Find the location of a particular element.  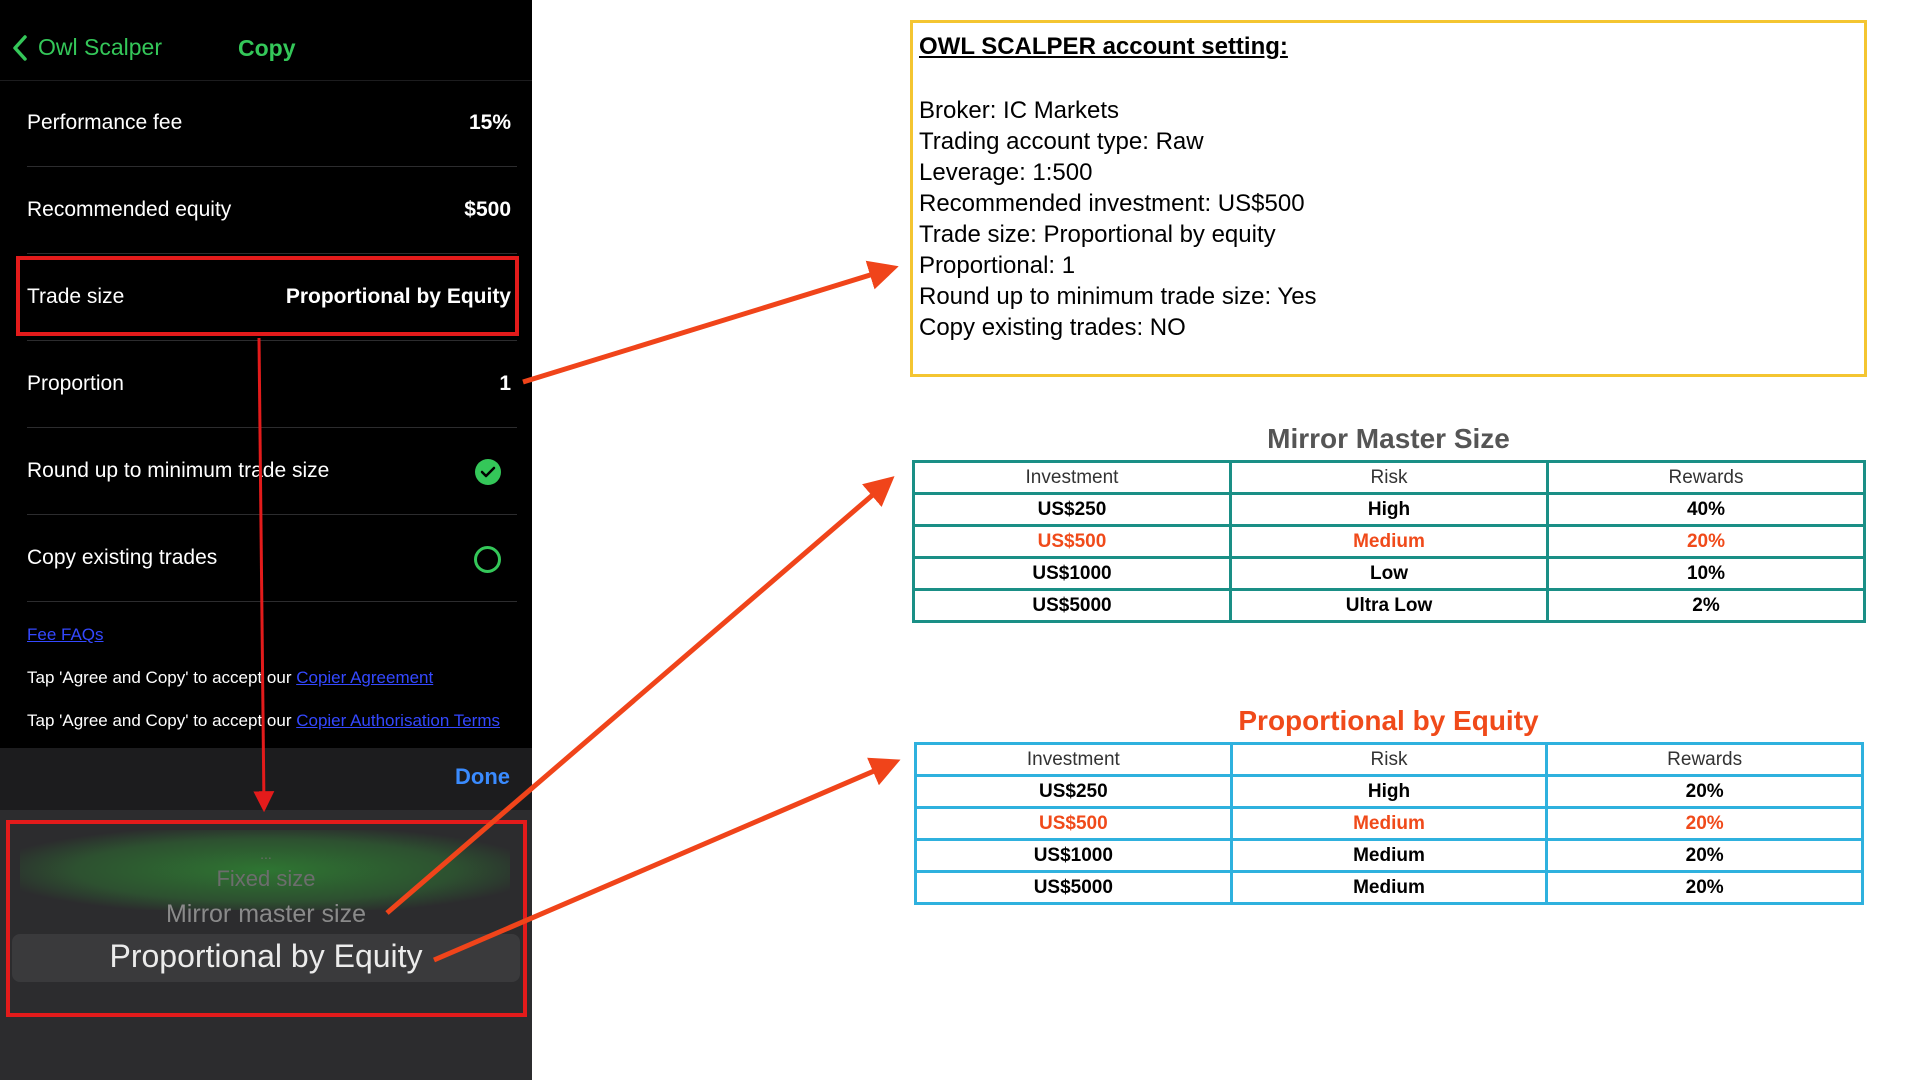

copier-agreement-link: Copier Agreement is located at coordinates (364, 677).